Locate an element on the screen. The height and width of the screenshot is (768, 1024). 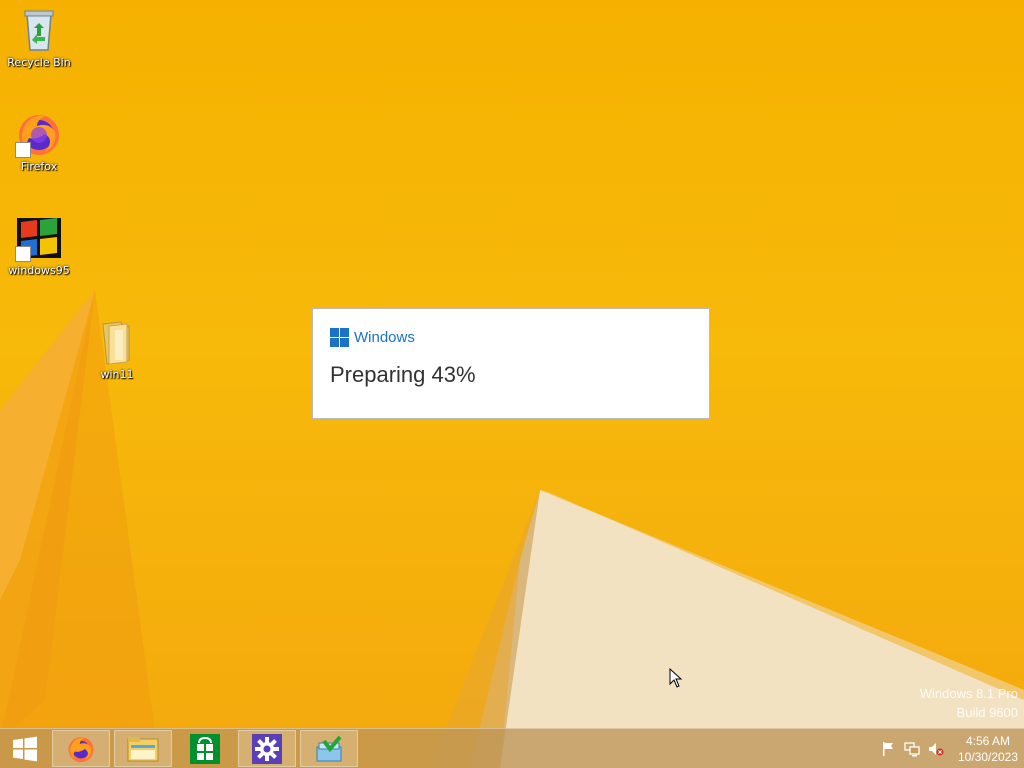
preparing-dialog: Windows Preparing 43% is located at coordinates (511, 363).